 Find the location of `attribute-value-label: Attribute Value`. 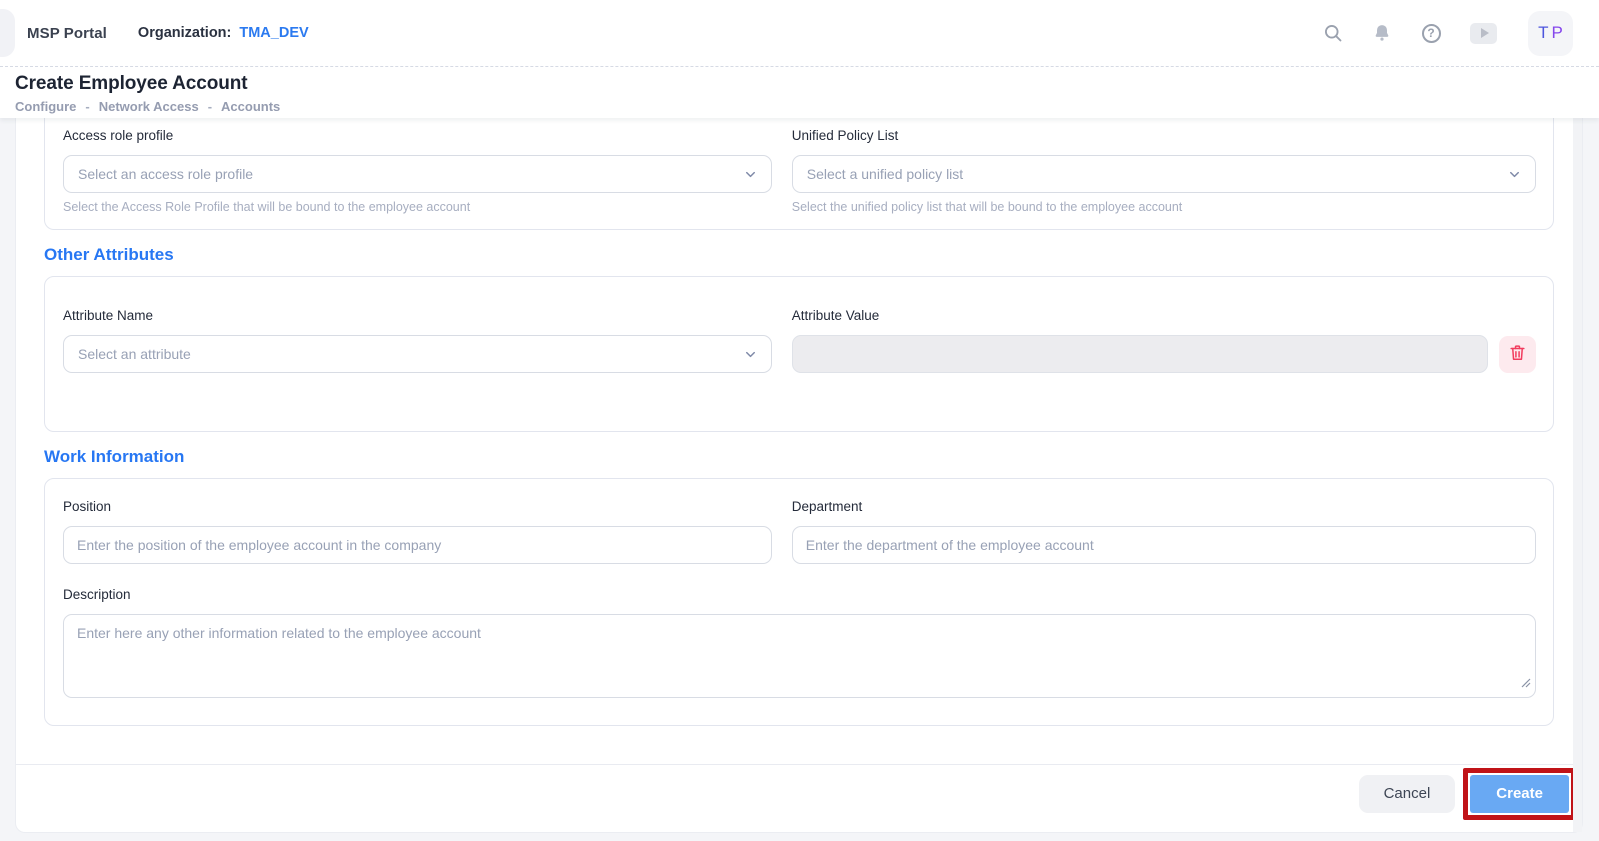

attribute-value-label: Attribute Value is located at coordinates (835, 315).